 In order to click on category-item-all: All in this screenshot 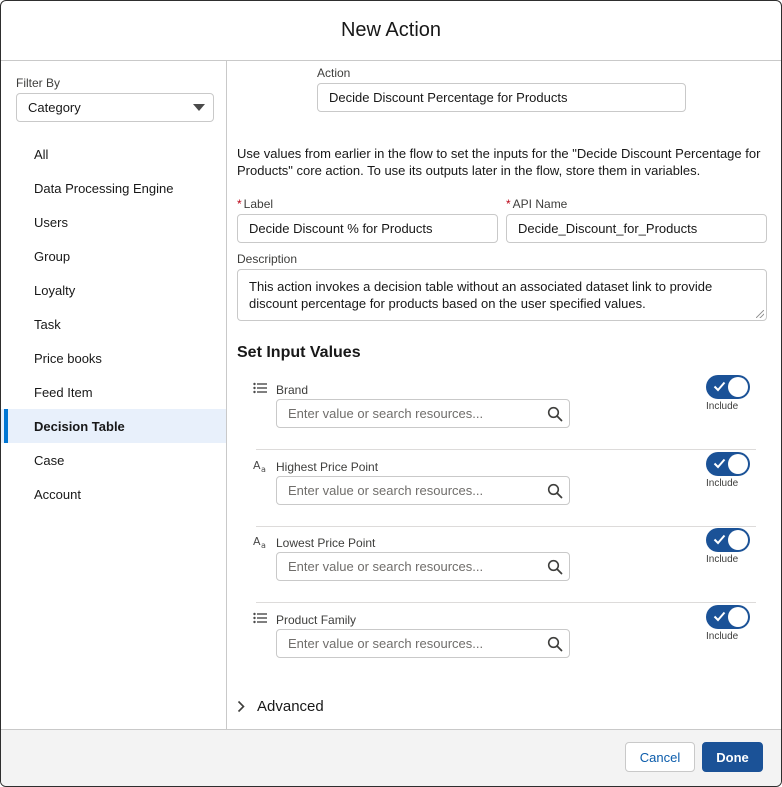, I will do `click(113, 154)`.